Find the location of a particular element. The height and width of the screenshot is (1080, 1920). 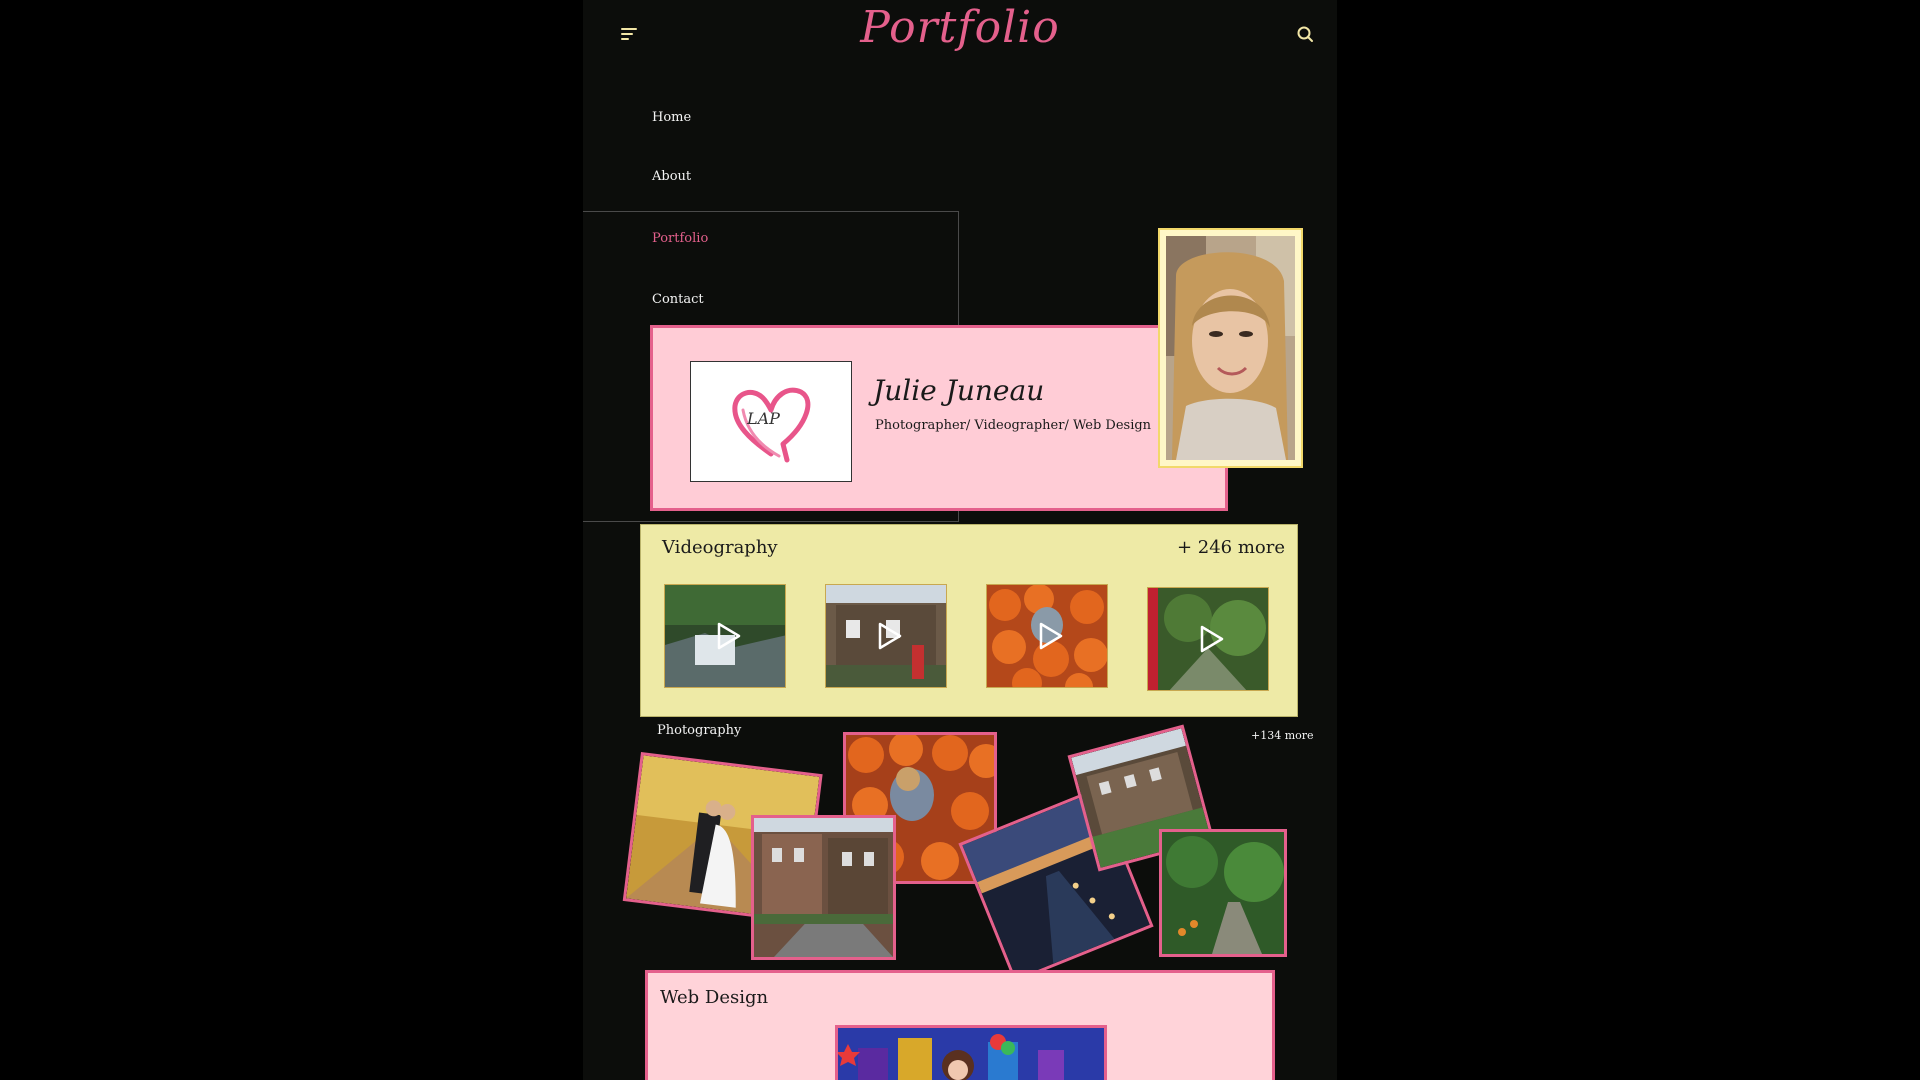

nav-item-about: About is located at coordinates (671, 176).